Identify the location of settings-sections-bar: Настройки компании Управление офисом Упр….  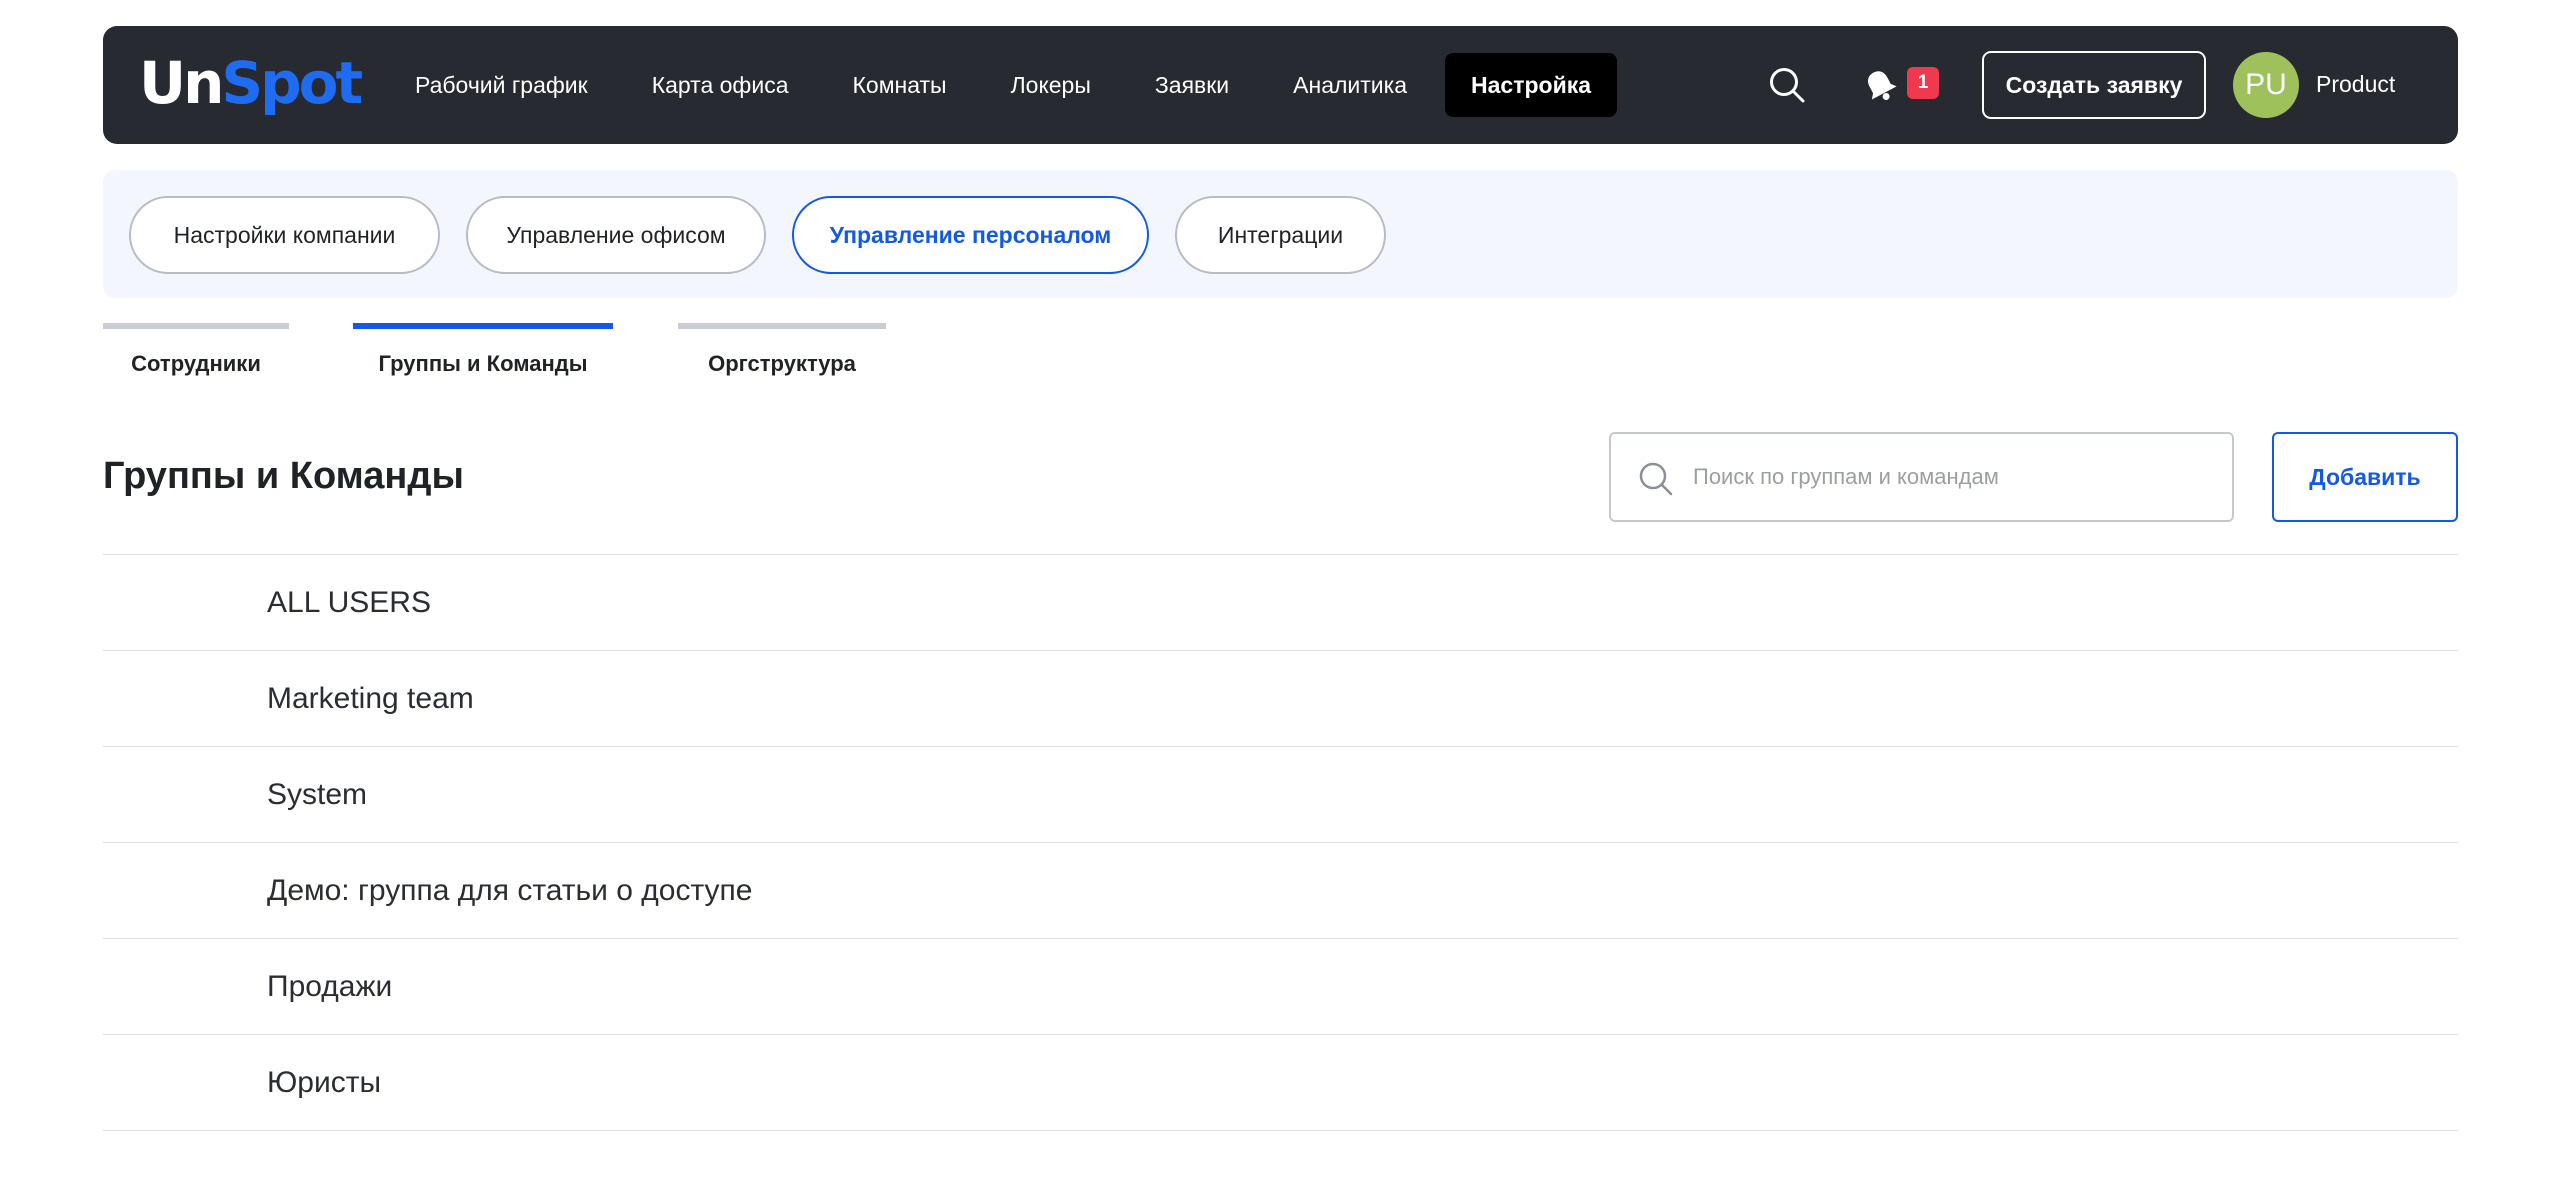
(1280, 234).